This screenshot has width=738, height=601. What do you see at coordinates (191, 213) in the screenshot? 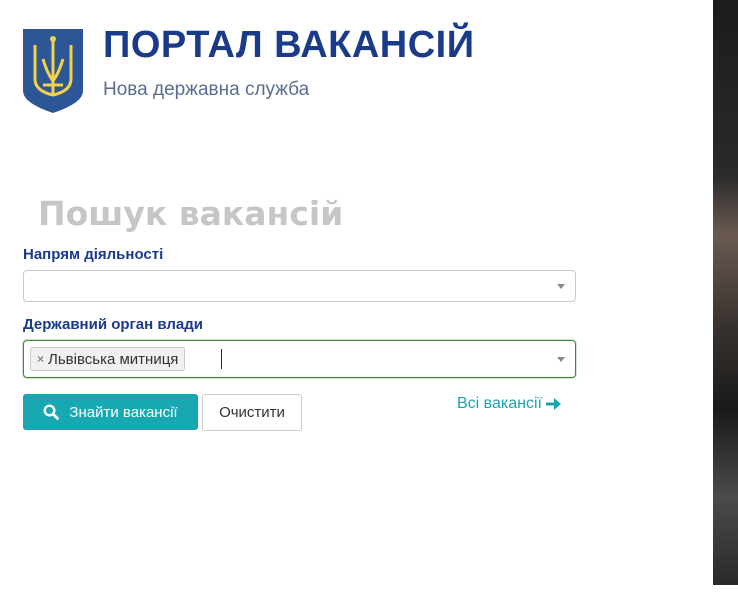
I see `search-heading: Пошук вакансій` at bounding box center [191, 213].